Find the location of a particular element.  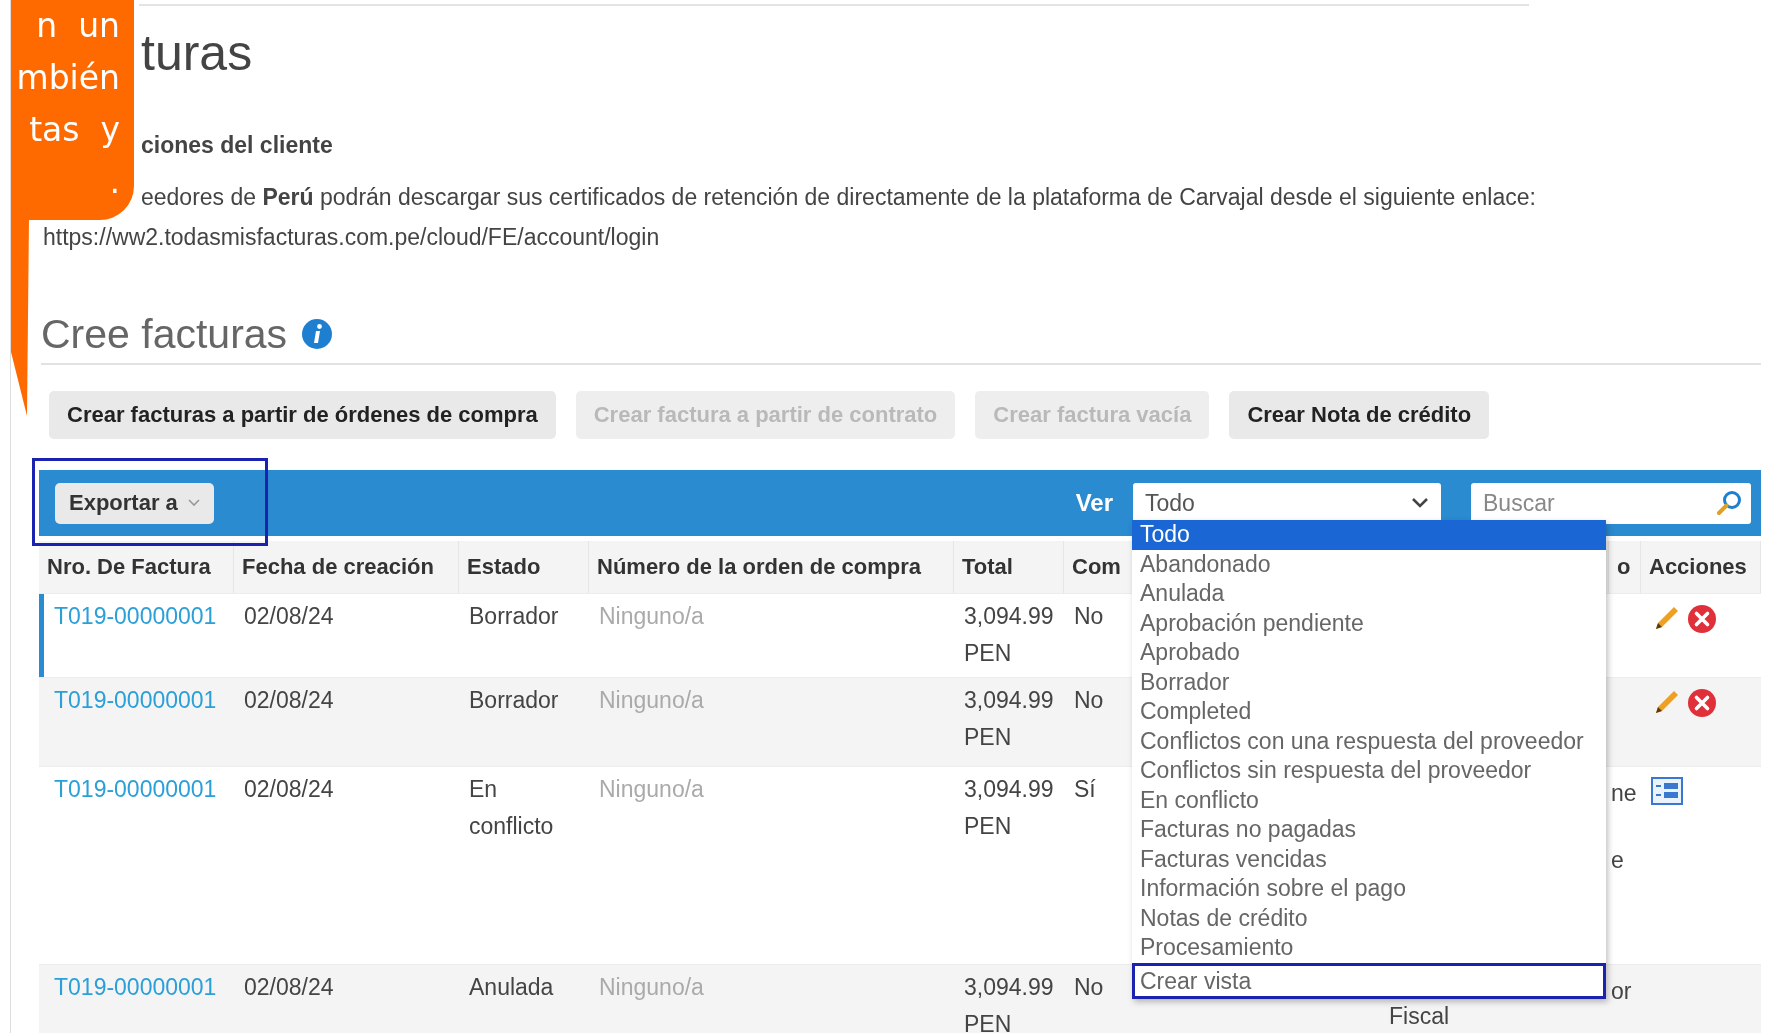

table-cell: e is located at coordinates (1617, 860).